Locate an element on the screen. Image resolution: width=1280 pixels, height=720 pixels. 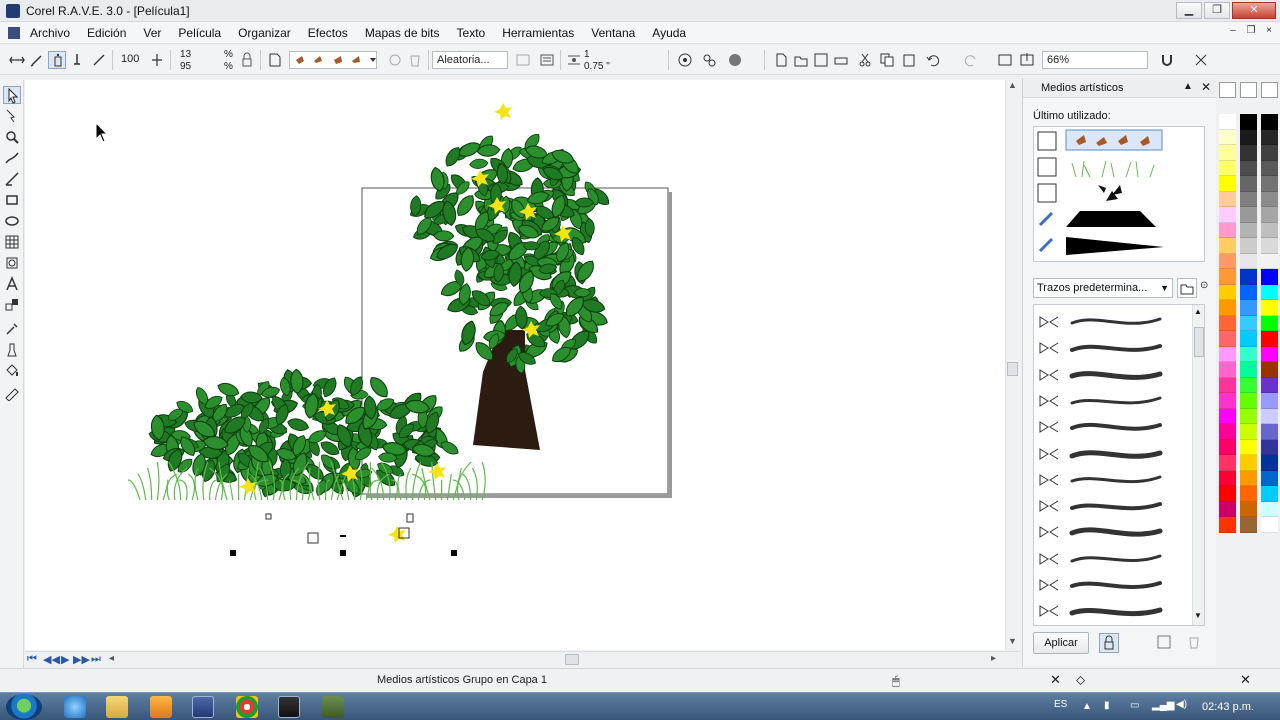
new-icon is located at coordinates (781, 60).